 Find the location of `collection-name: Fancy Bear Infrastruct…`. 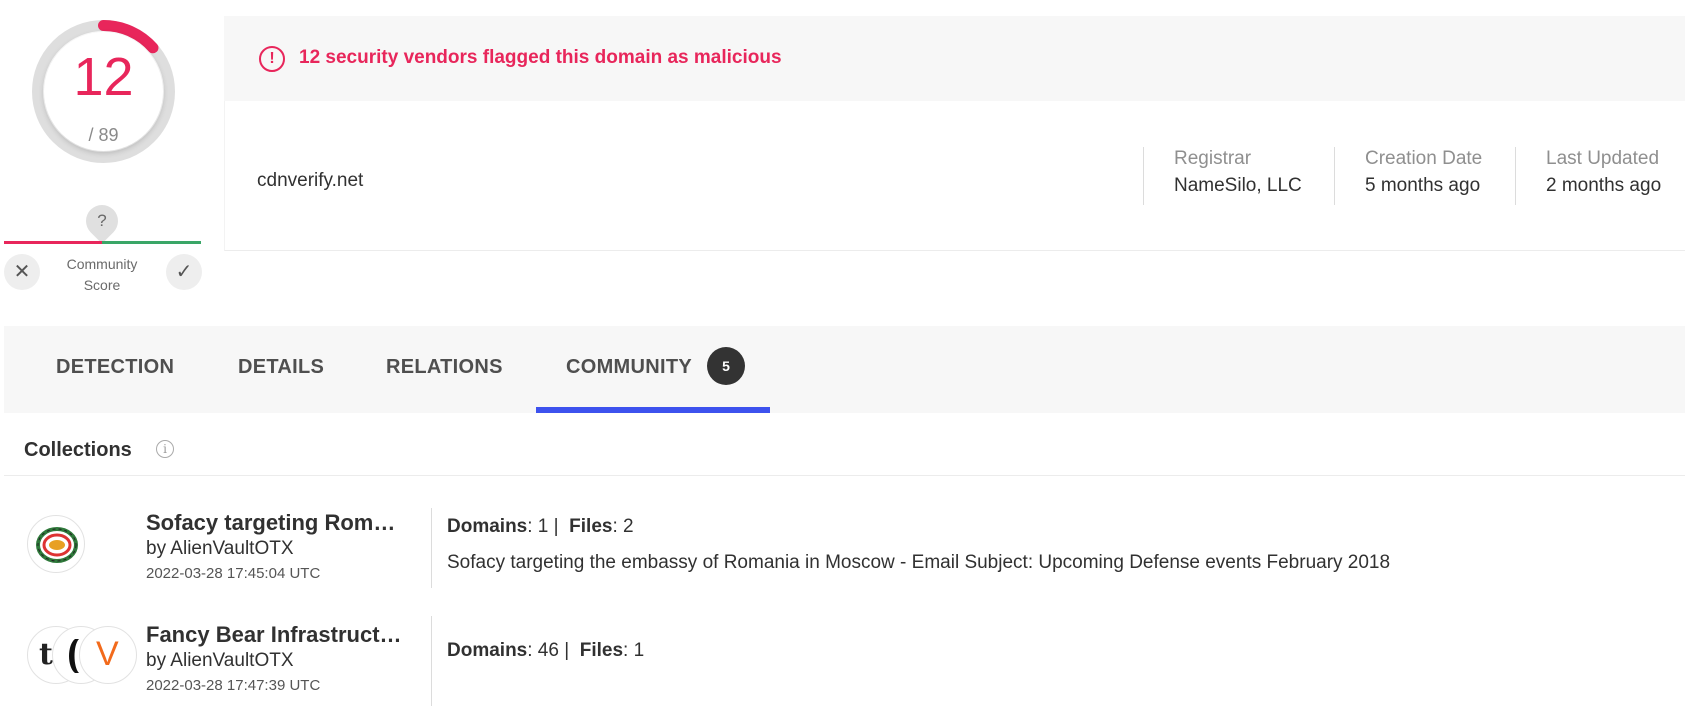

collection-name: Fancy Bear Infrastruct… is located at coordinates (281, 635).